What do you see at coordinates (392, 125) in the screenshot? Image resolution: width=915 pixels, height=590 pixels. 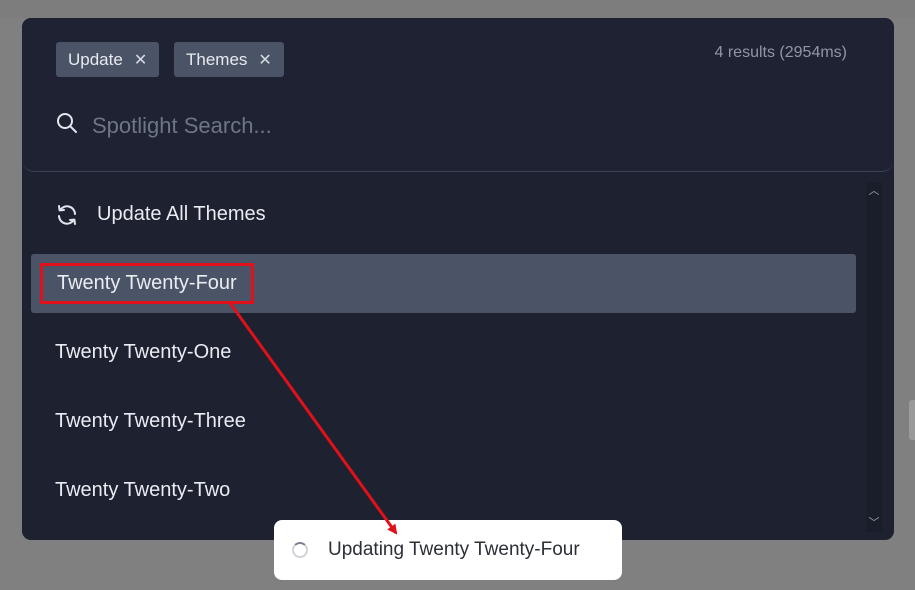 I see `search-input` at bounding box center [392, 125].